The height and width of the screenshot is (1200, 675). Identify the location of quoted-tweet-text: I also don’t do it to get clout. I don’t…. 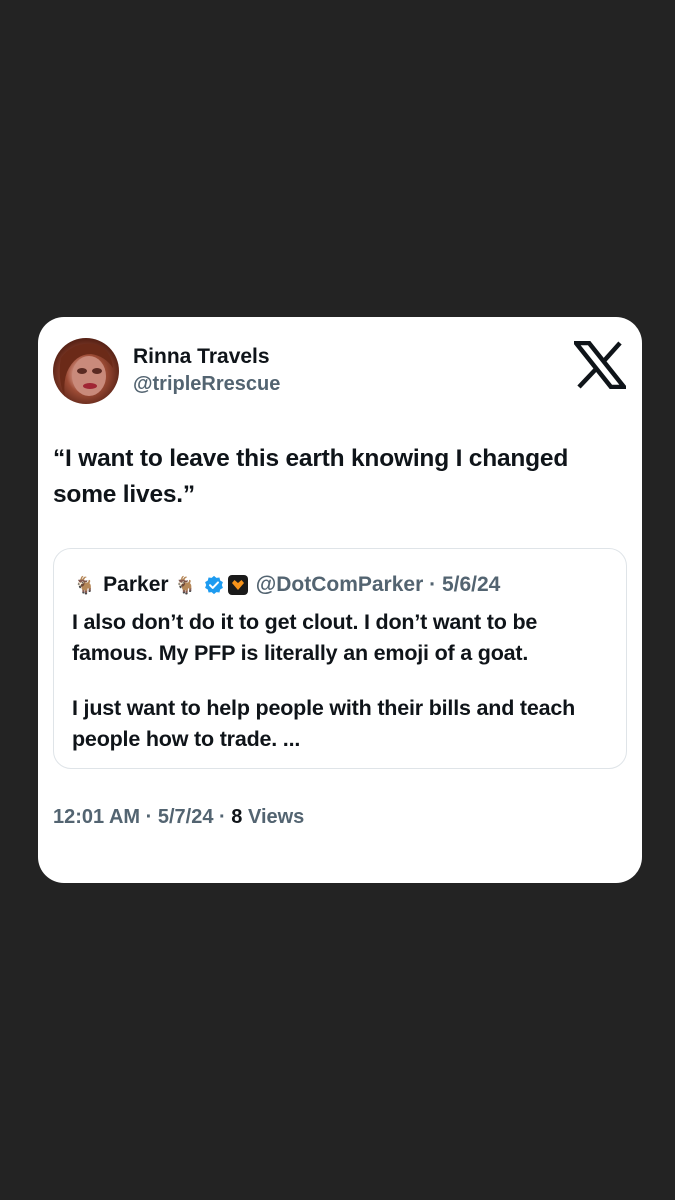
(342, 681).